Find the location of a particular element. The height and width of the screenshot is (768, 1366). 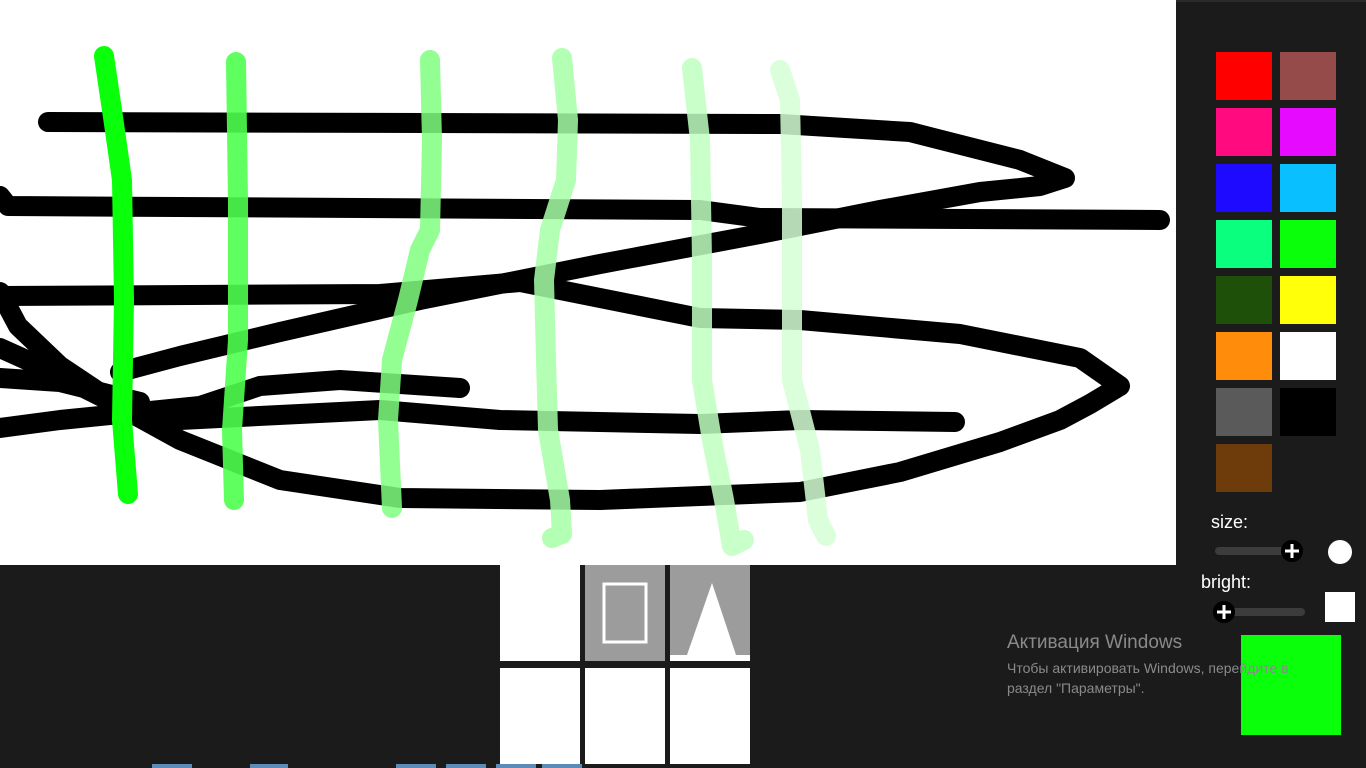

color-swatch-sky-blue is located at coordinates (1308, 188).